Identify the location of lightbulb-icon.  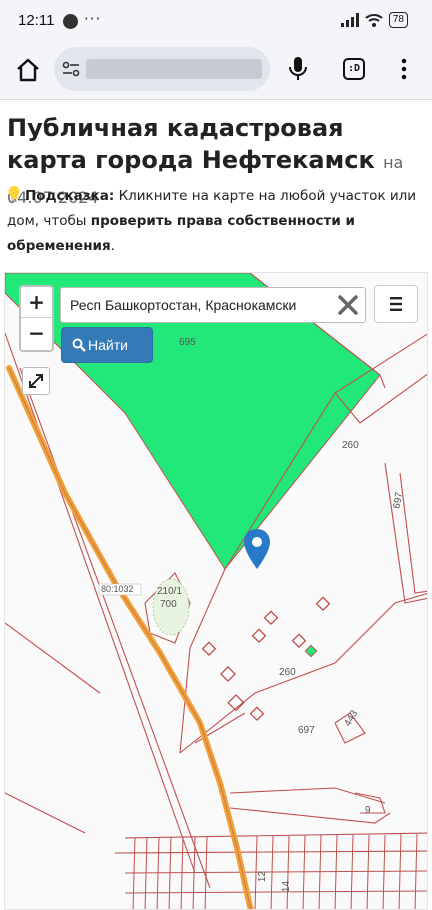
(14, 194).